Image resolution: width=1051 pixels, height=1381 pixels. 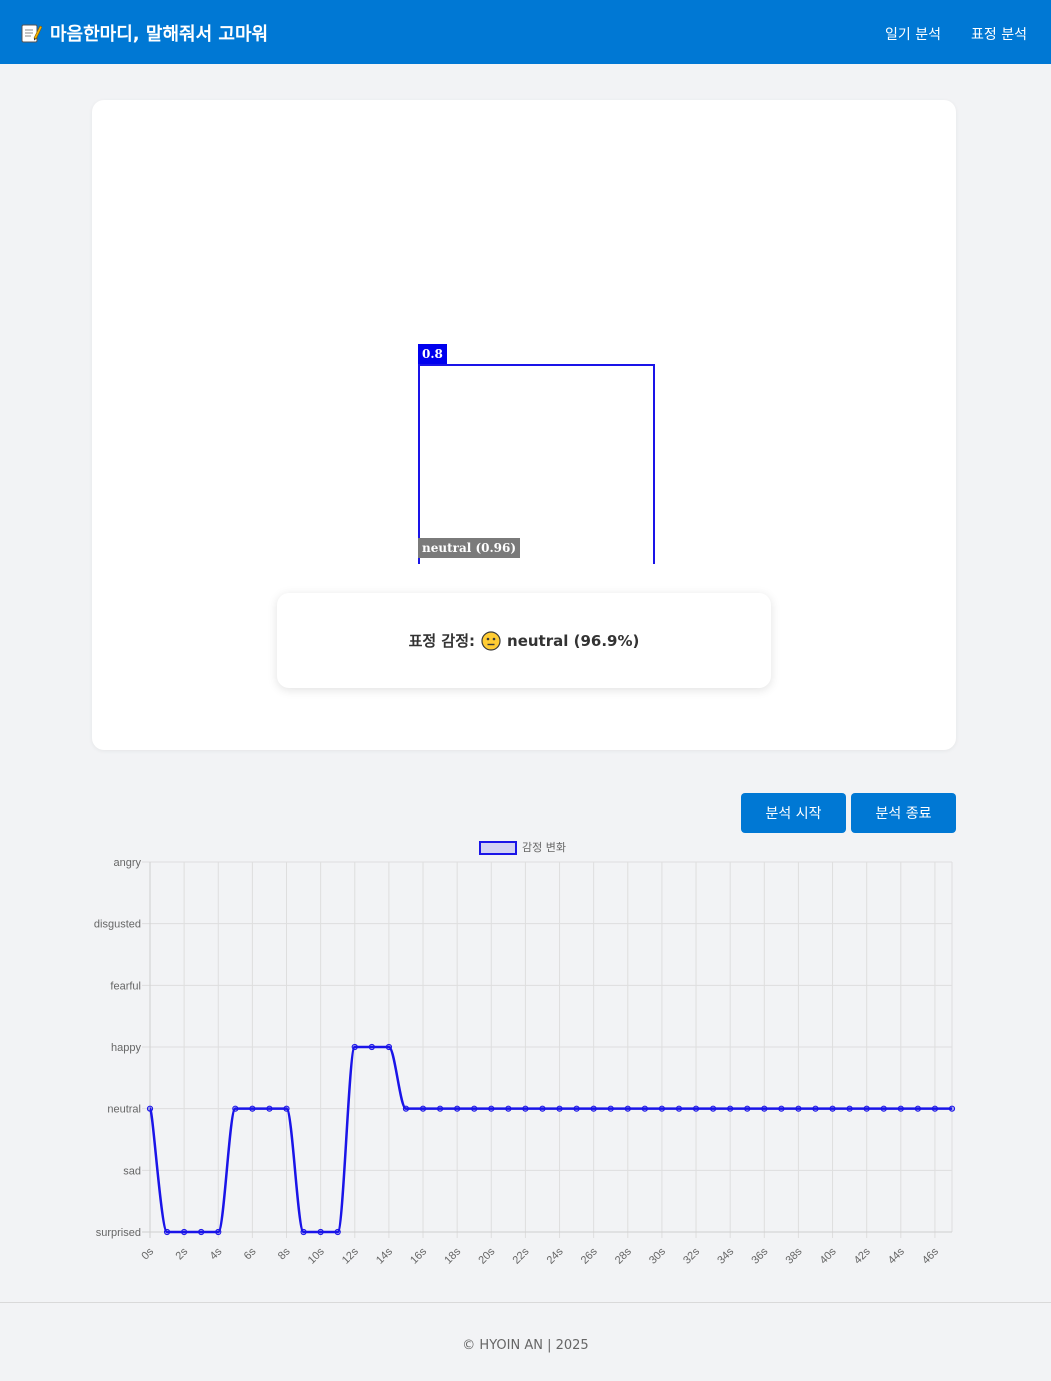 I want to click on brand: 마음한마디, 말해줘서 고마워, so click(x=144, y=33).